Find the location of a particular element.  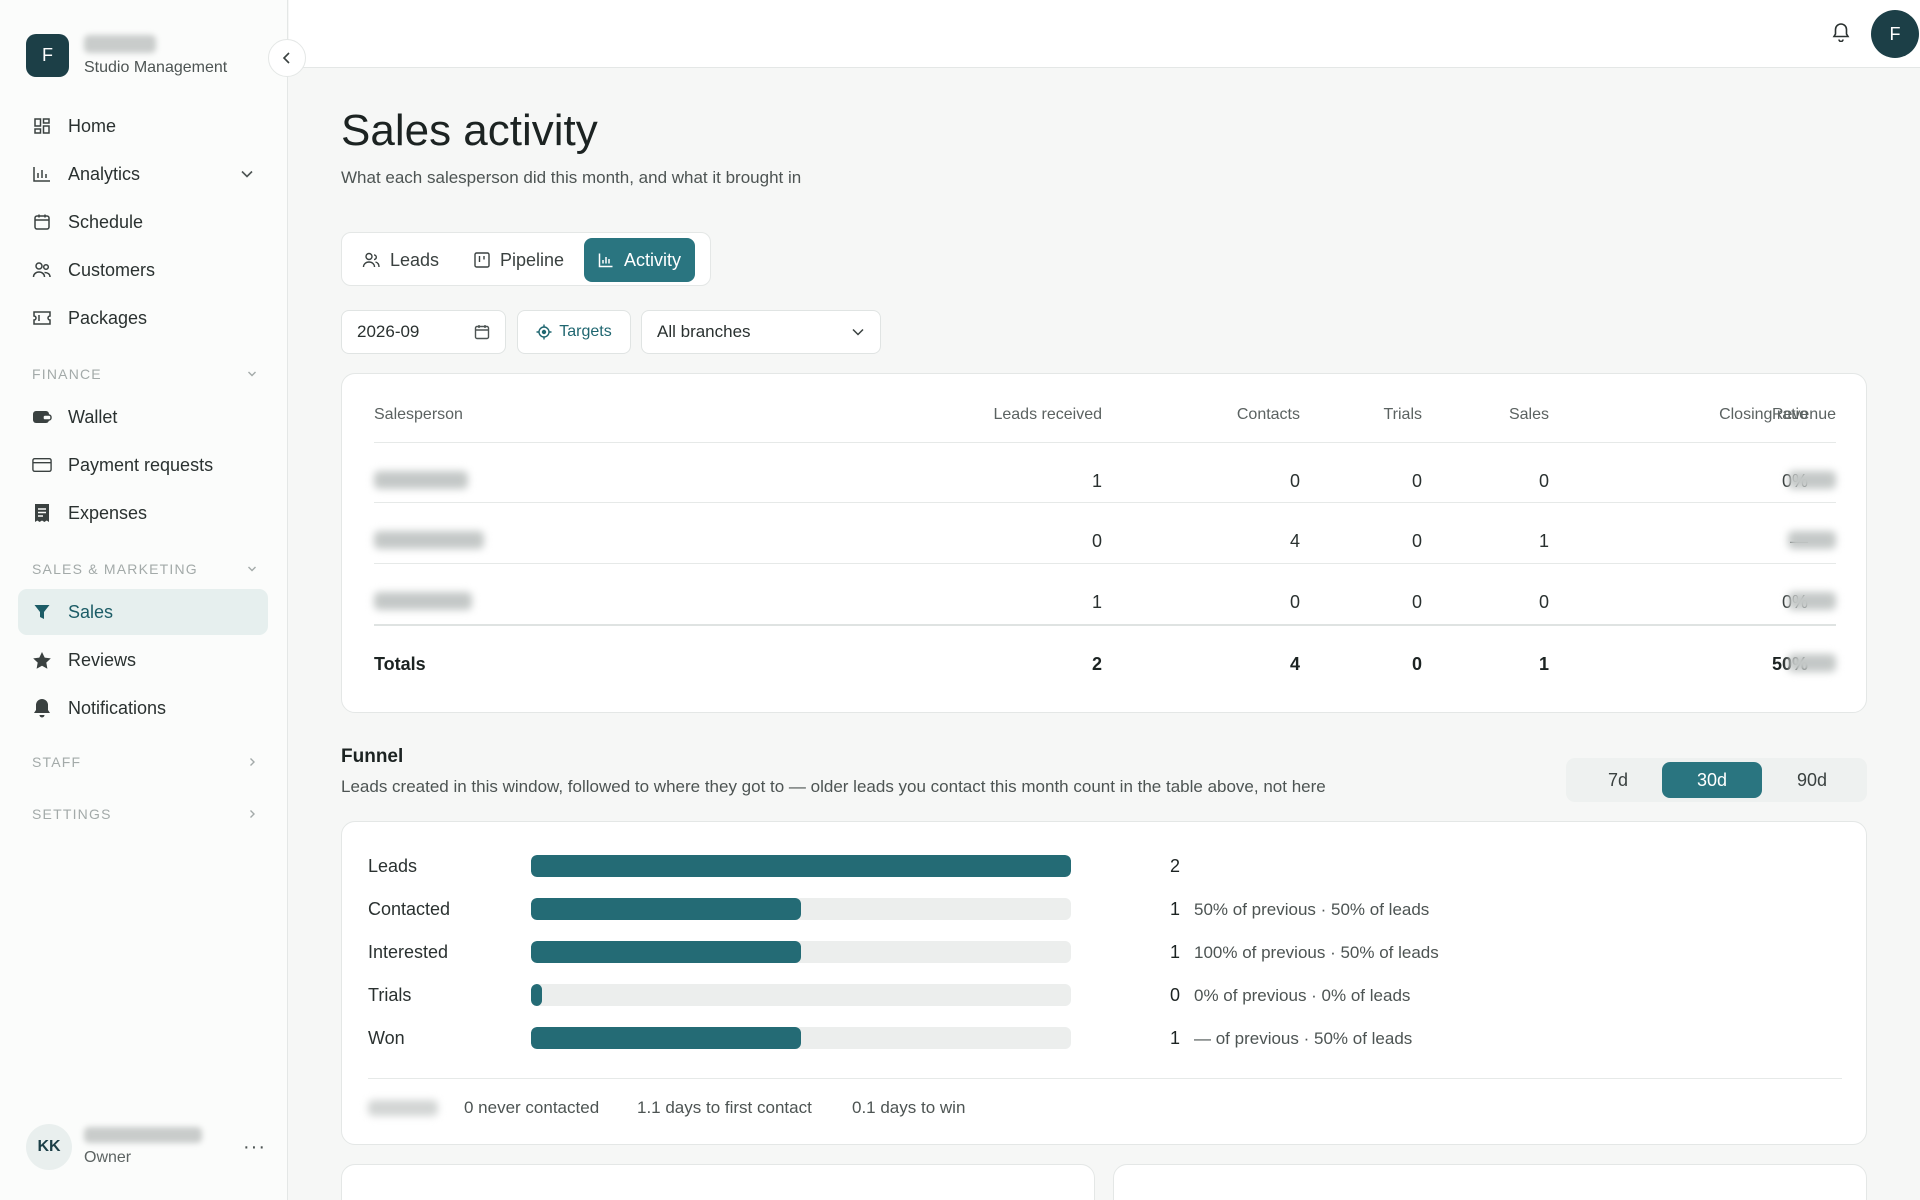

avatar: KK is located at coordinates (49, 1147).